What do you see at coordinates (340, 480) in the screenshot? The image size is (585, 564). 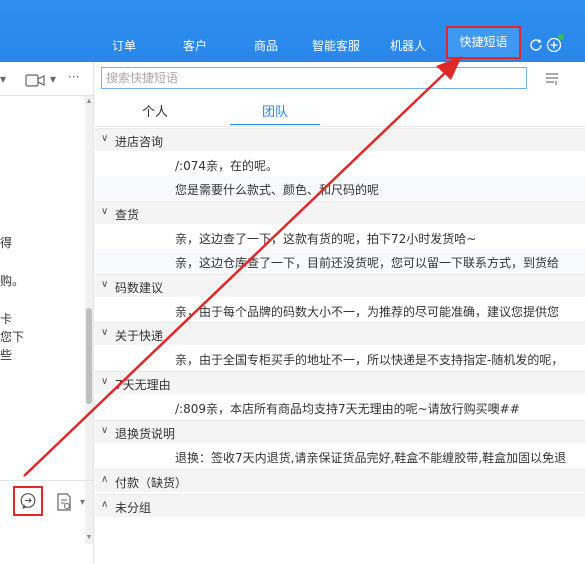 I see `group-header: ∧ 付款（缺货）` at bounding box center [340, 480].